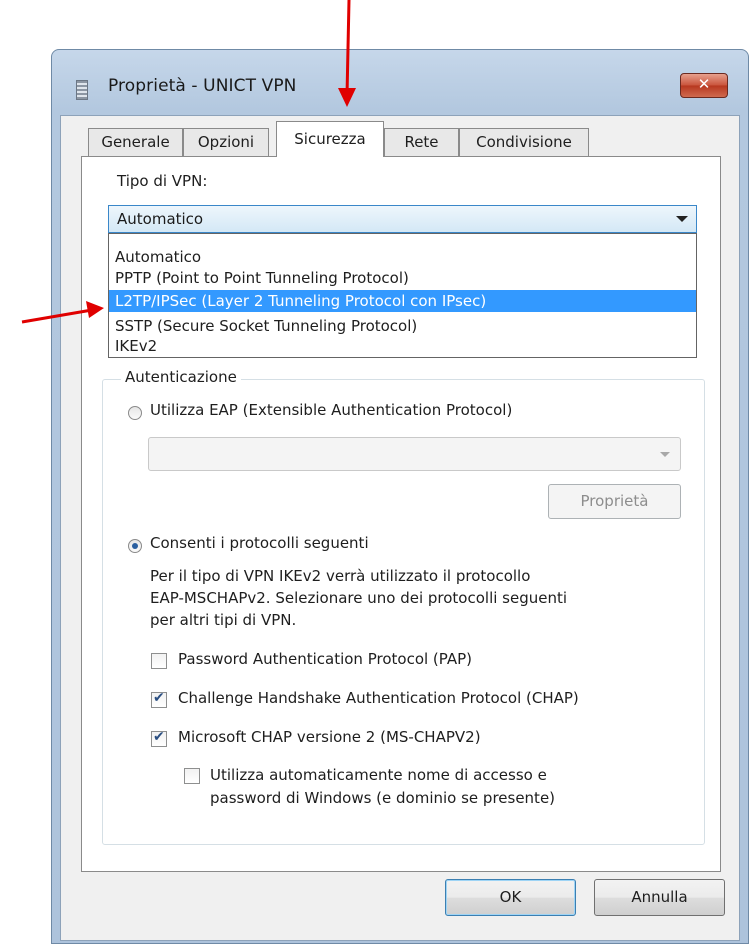 The height and width of the screenshot is (944, 751). Describe the element at coordinates (330, 139) in the screenshot. I see `tab-security: Sicurezza` at that location.